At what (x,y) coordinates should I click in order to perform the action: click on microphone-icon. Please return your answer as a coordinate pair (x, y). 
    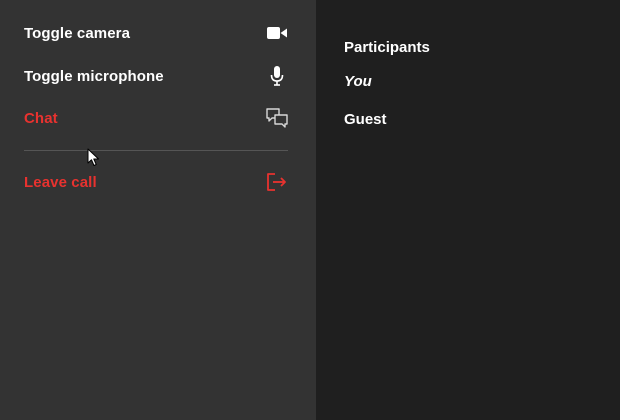
    Looking at the image, I should click on (277, 76).